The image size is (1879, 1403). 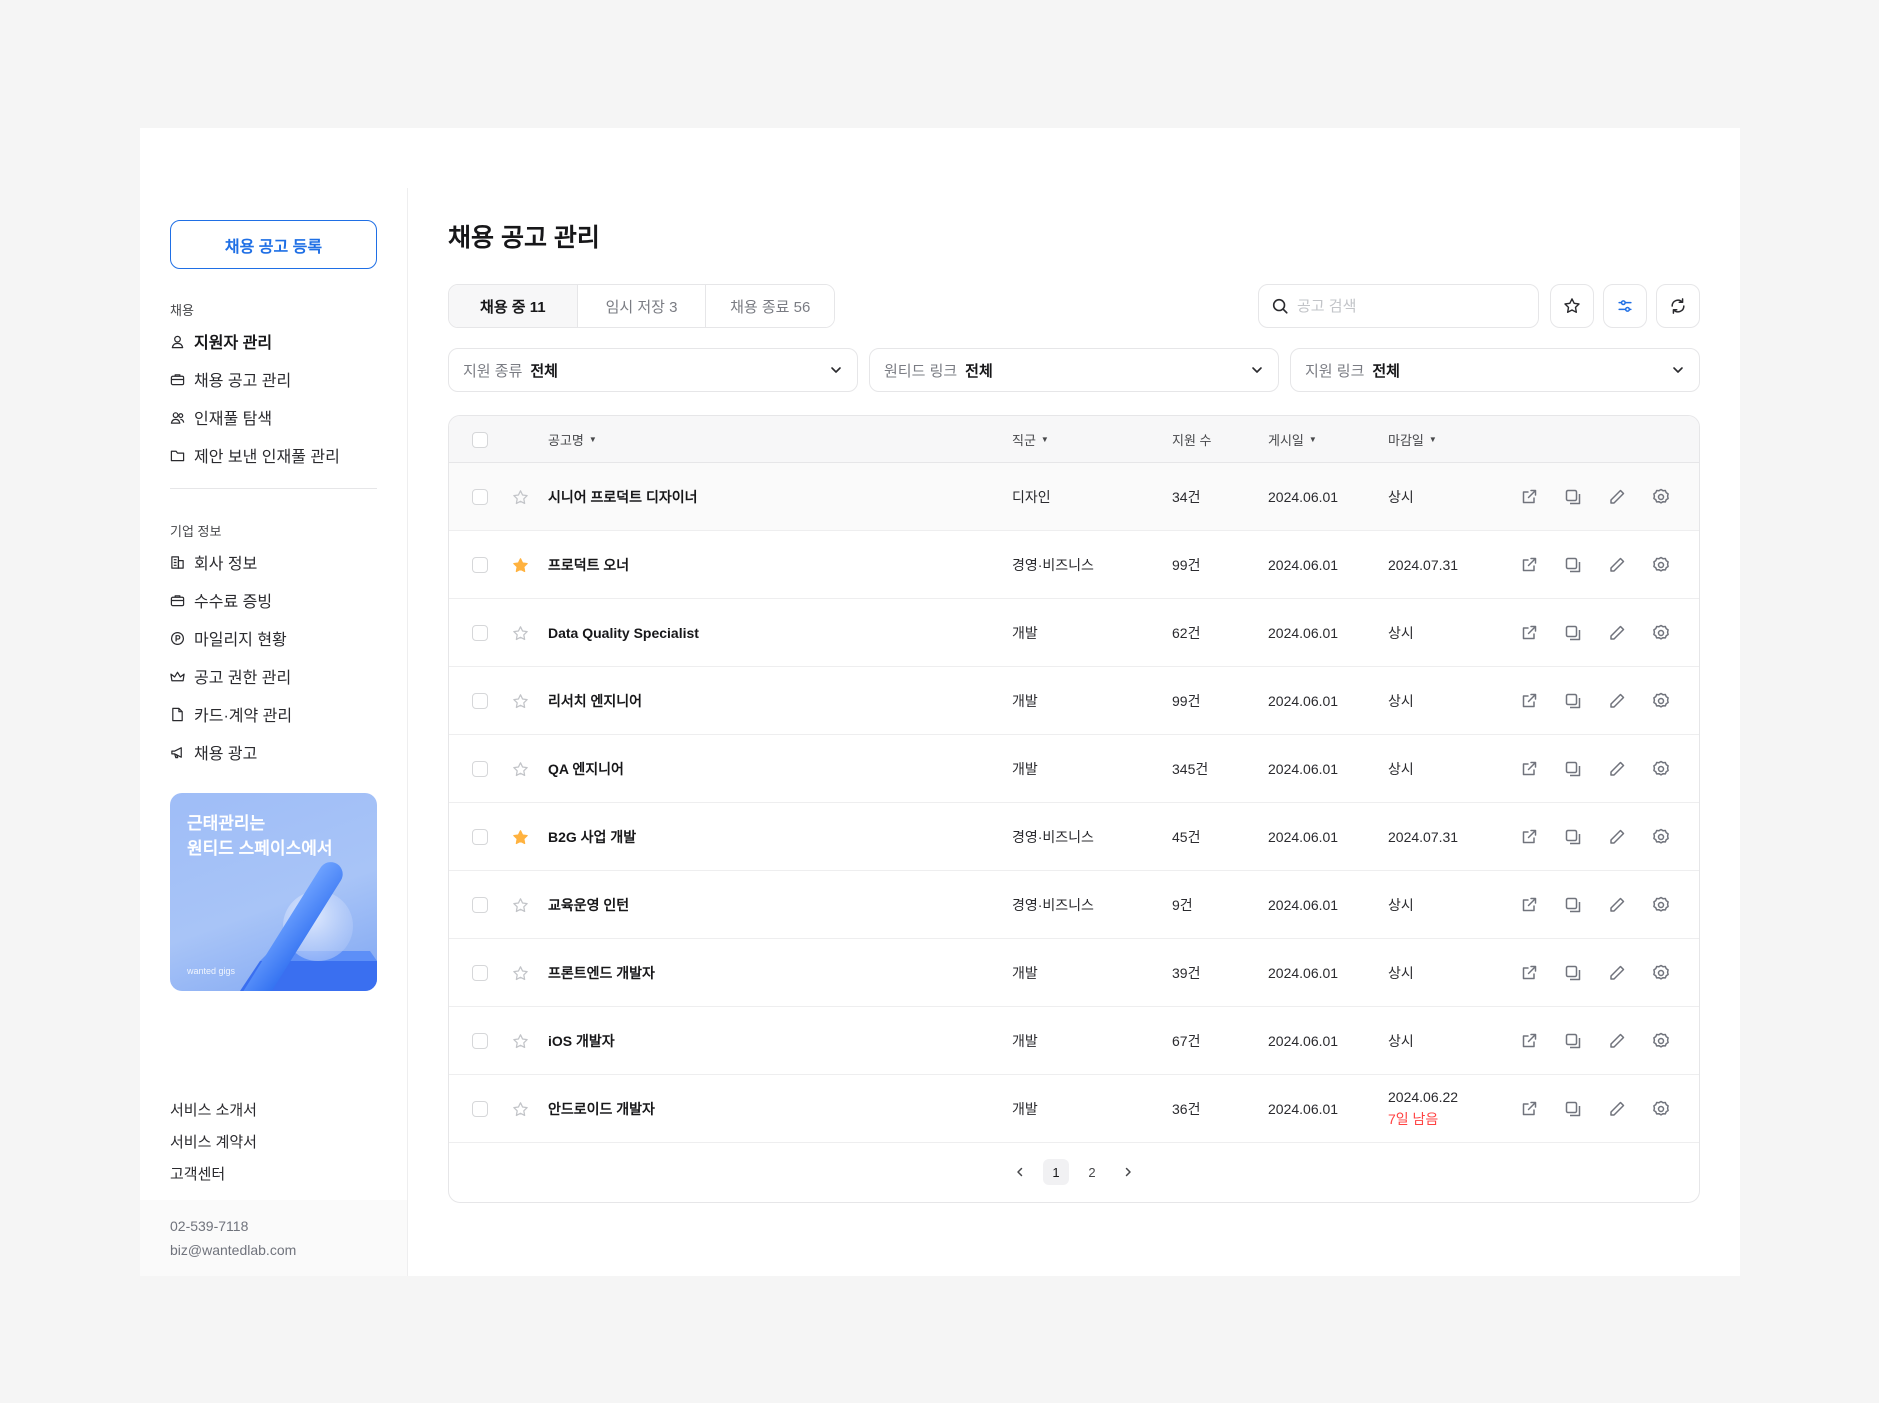 What do you see at coordinates (1292, 439) in the screenshot?
I see `header-posted: 게시일 ▼` at bounding box center [1292, 439].